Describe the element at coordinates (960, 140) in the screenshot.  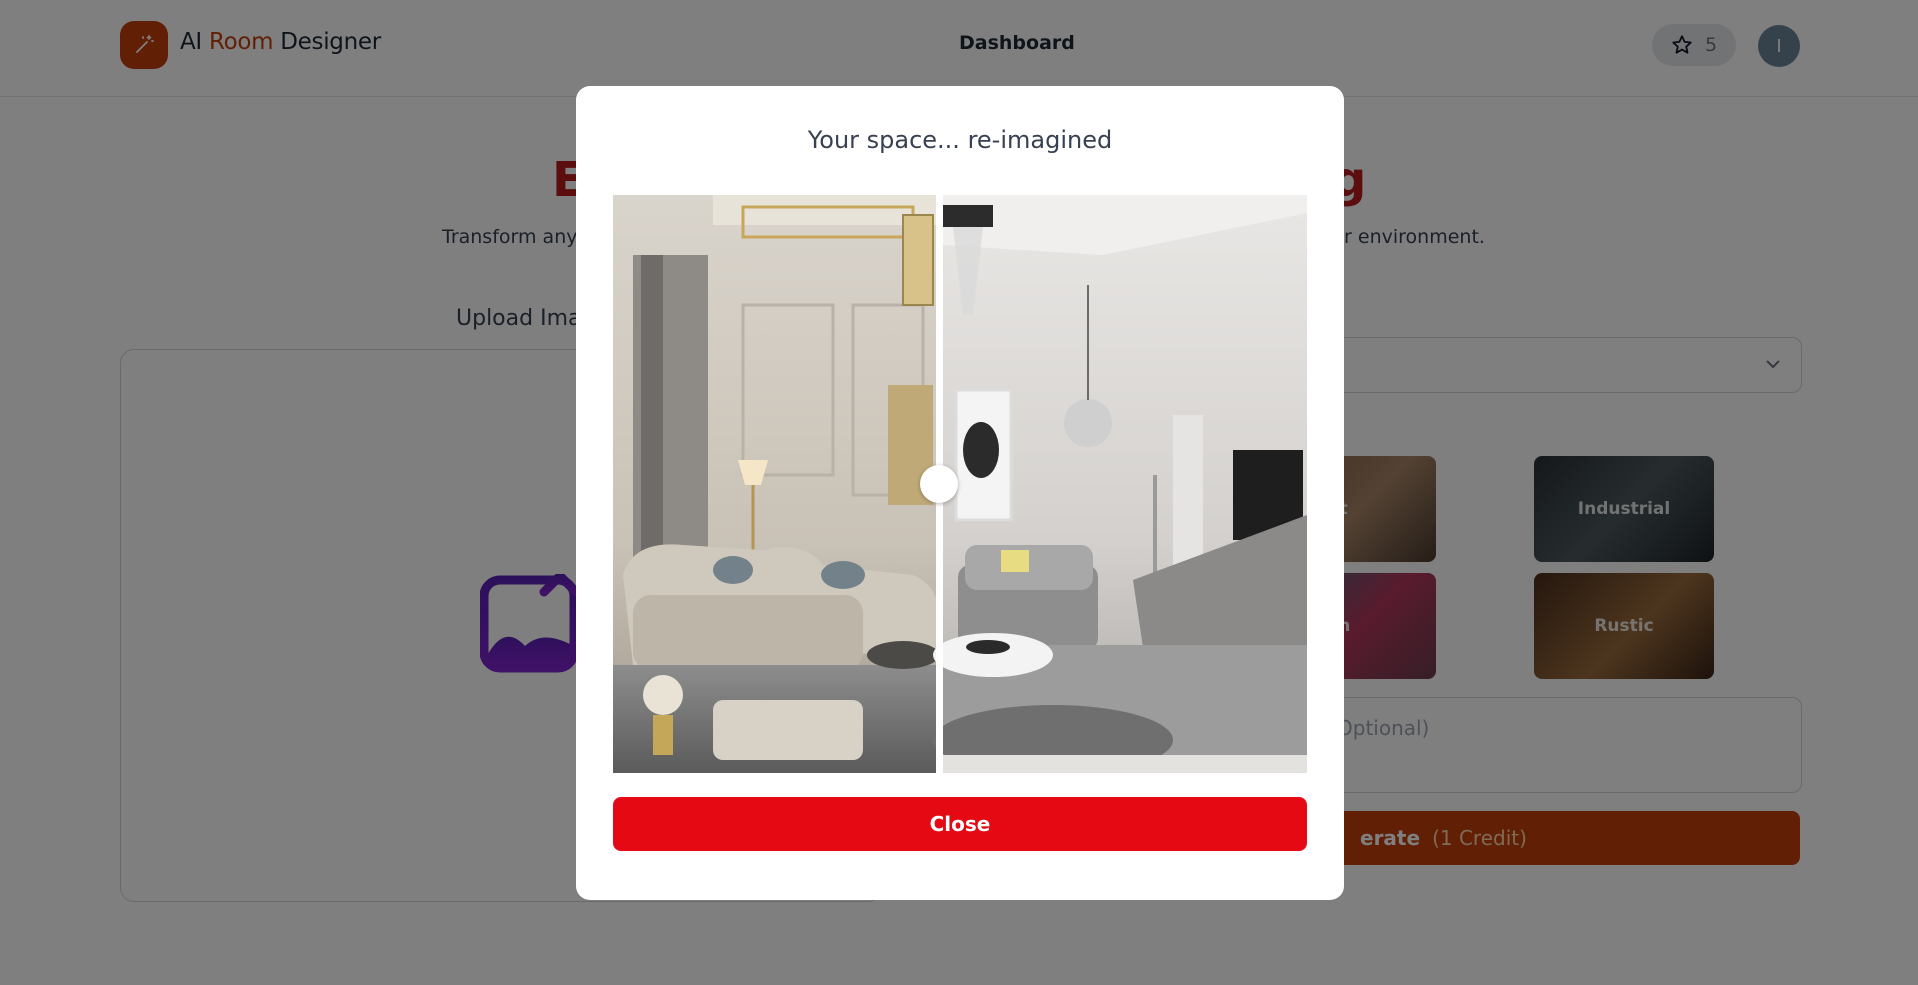
I see `modal-title: Your space... re-imagined` at that location.